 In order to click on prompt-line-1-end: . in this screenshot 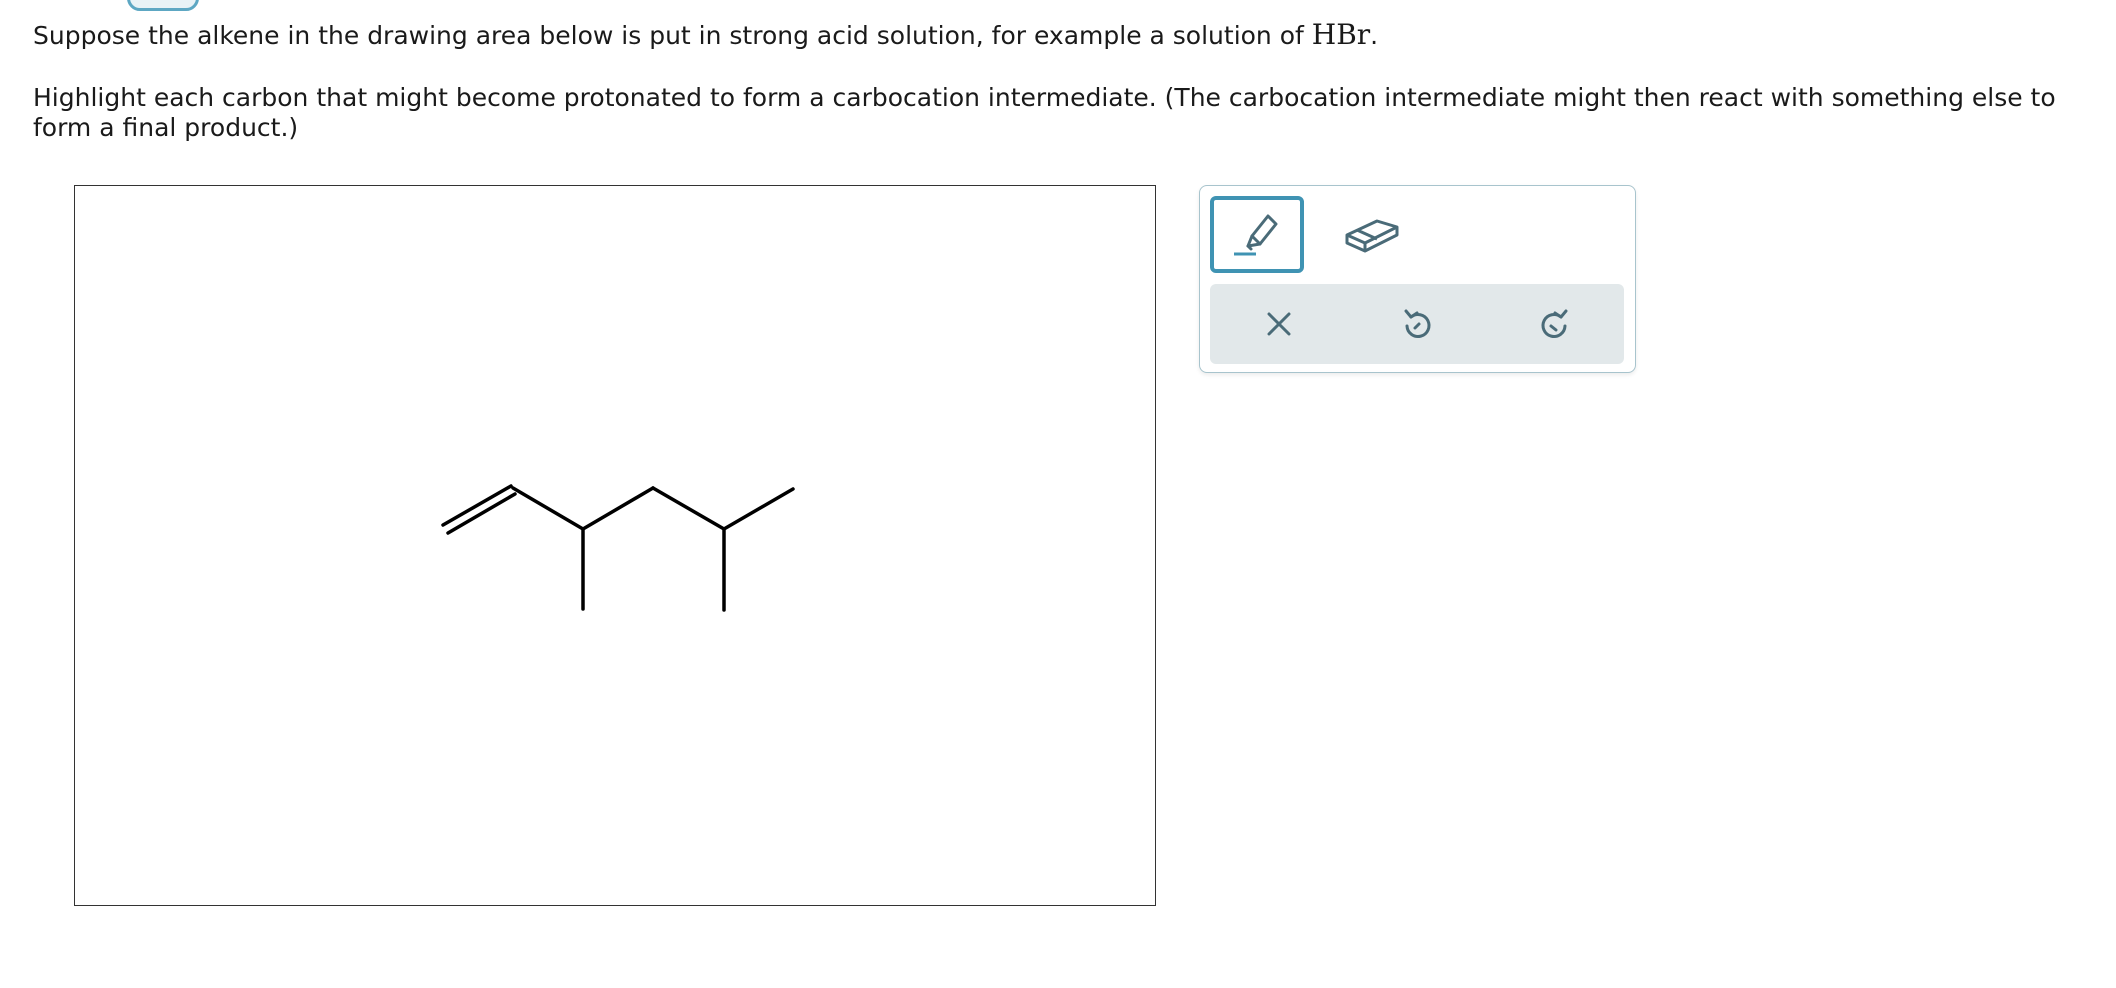, I will do `click(1374, 35)`.